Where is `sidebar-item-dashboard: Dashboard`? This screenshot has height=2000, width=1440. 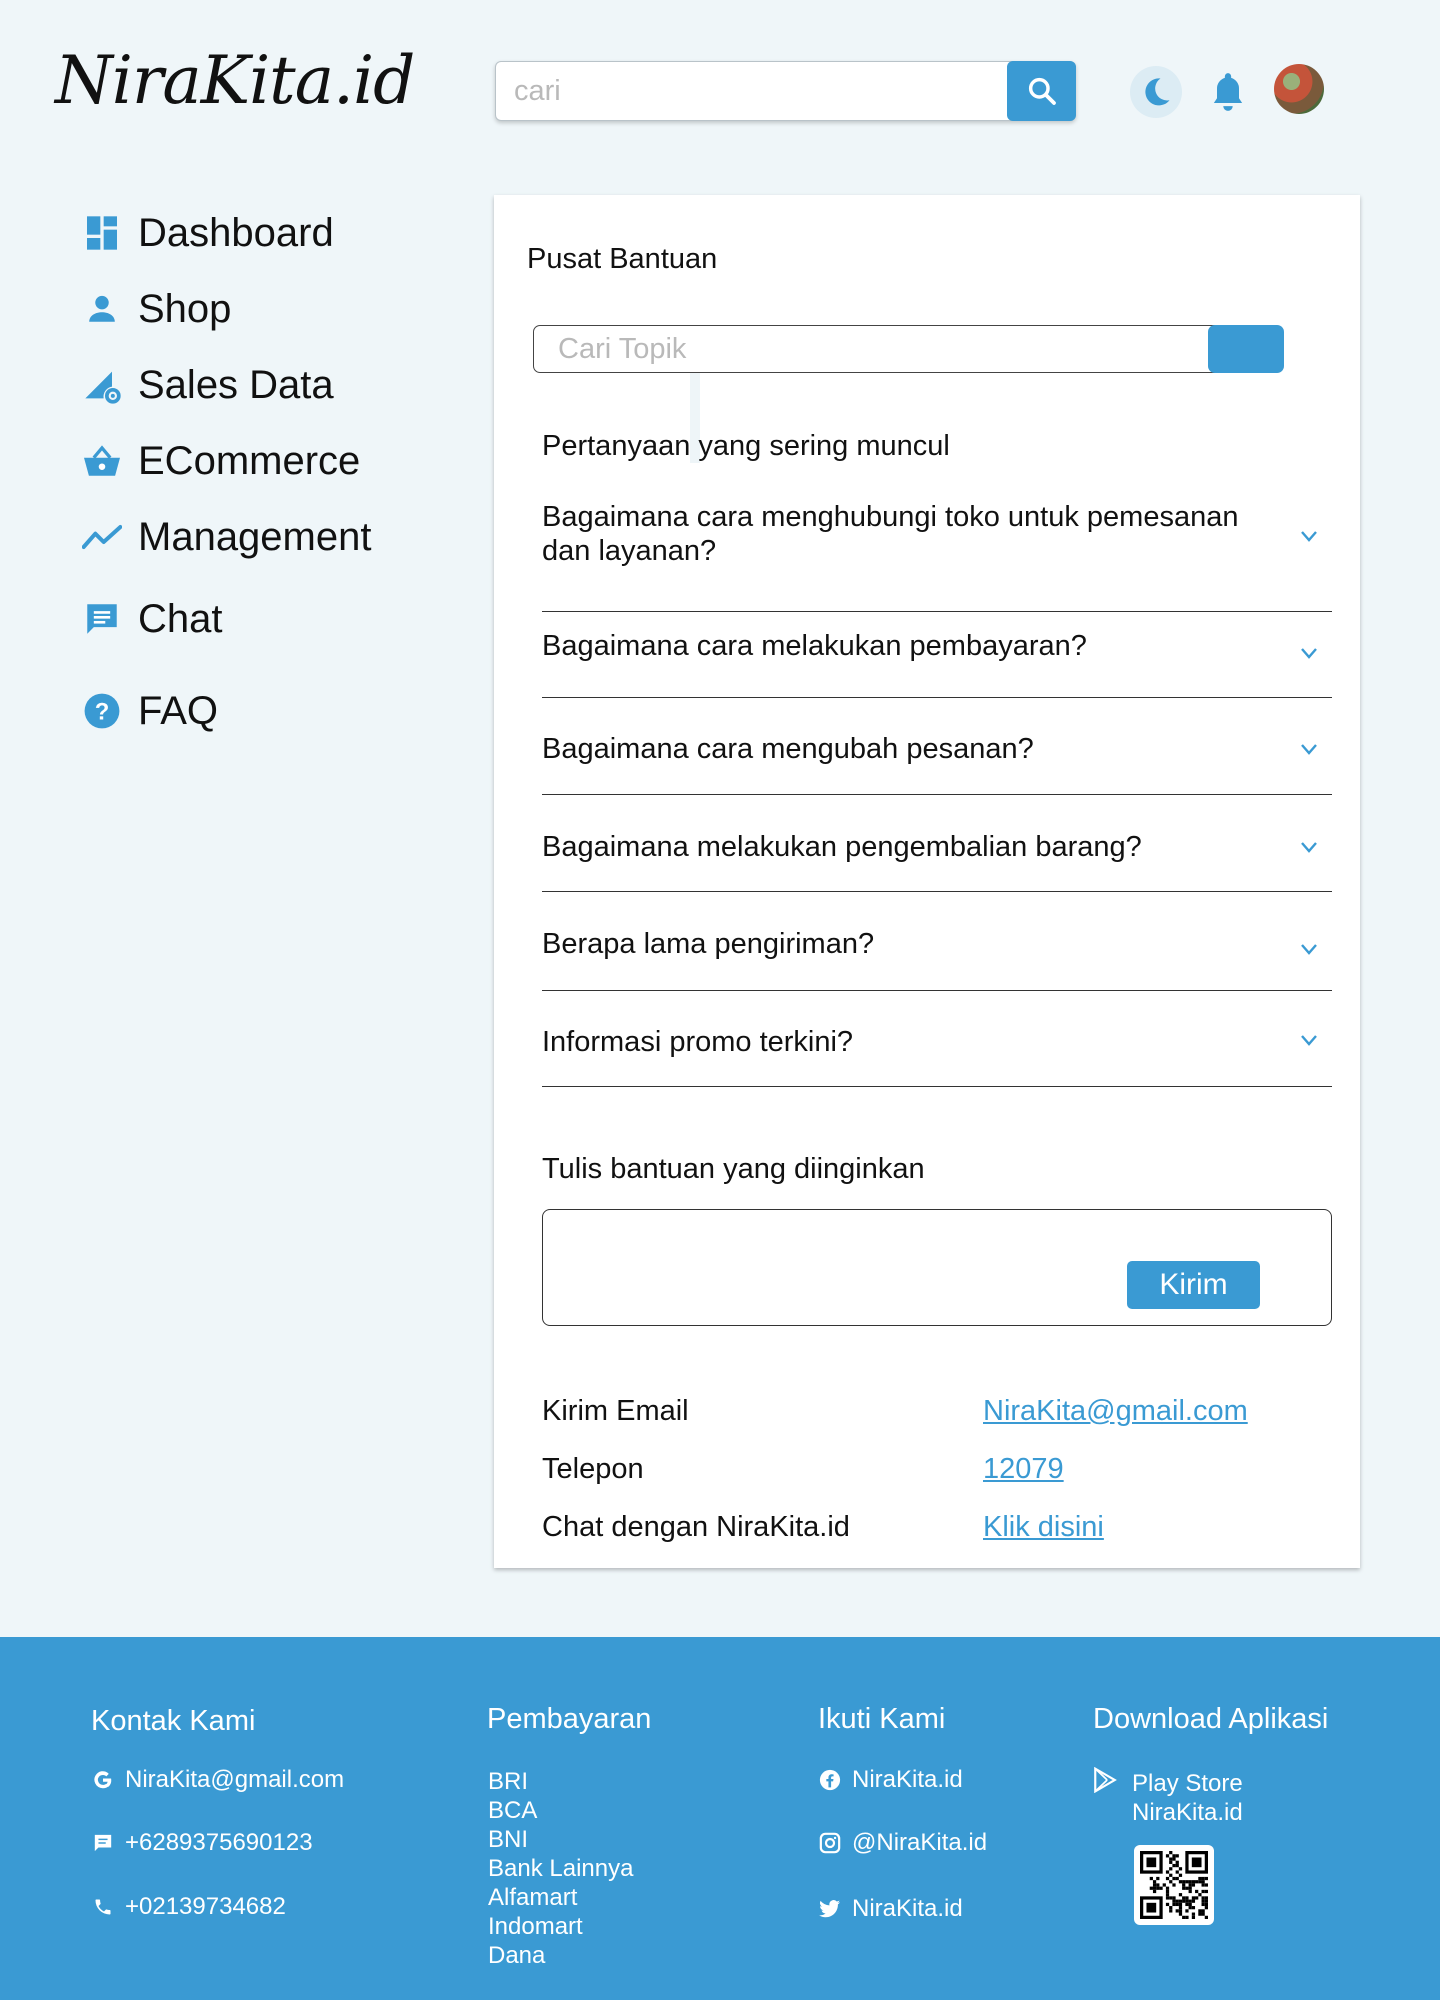 sidebar-item-dashboard: Dashboard is located at coordinates (207, 233).